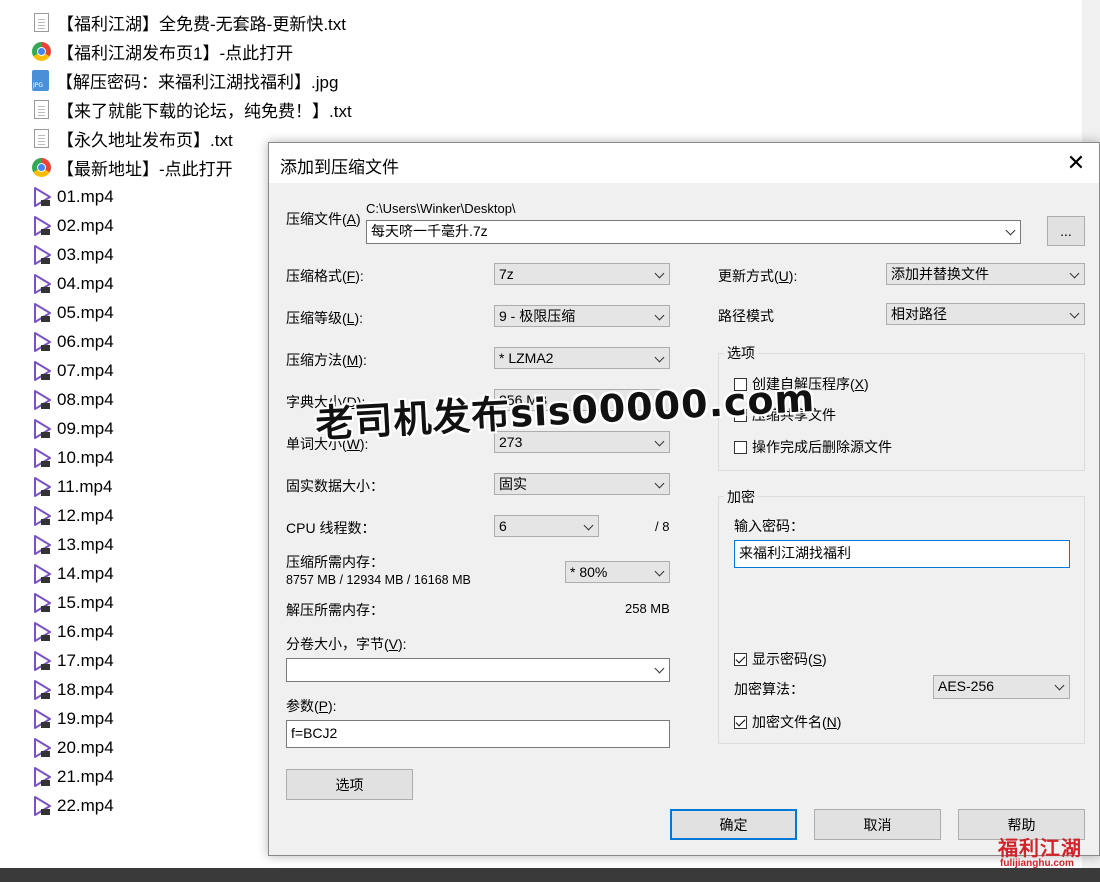 This screenshot has height=882, width=1100. I want to click on file-list-item: 19.mp4, so click(73, 718).